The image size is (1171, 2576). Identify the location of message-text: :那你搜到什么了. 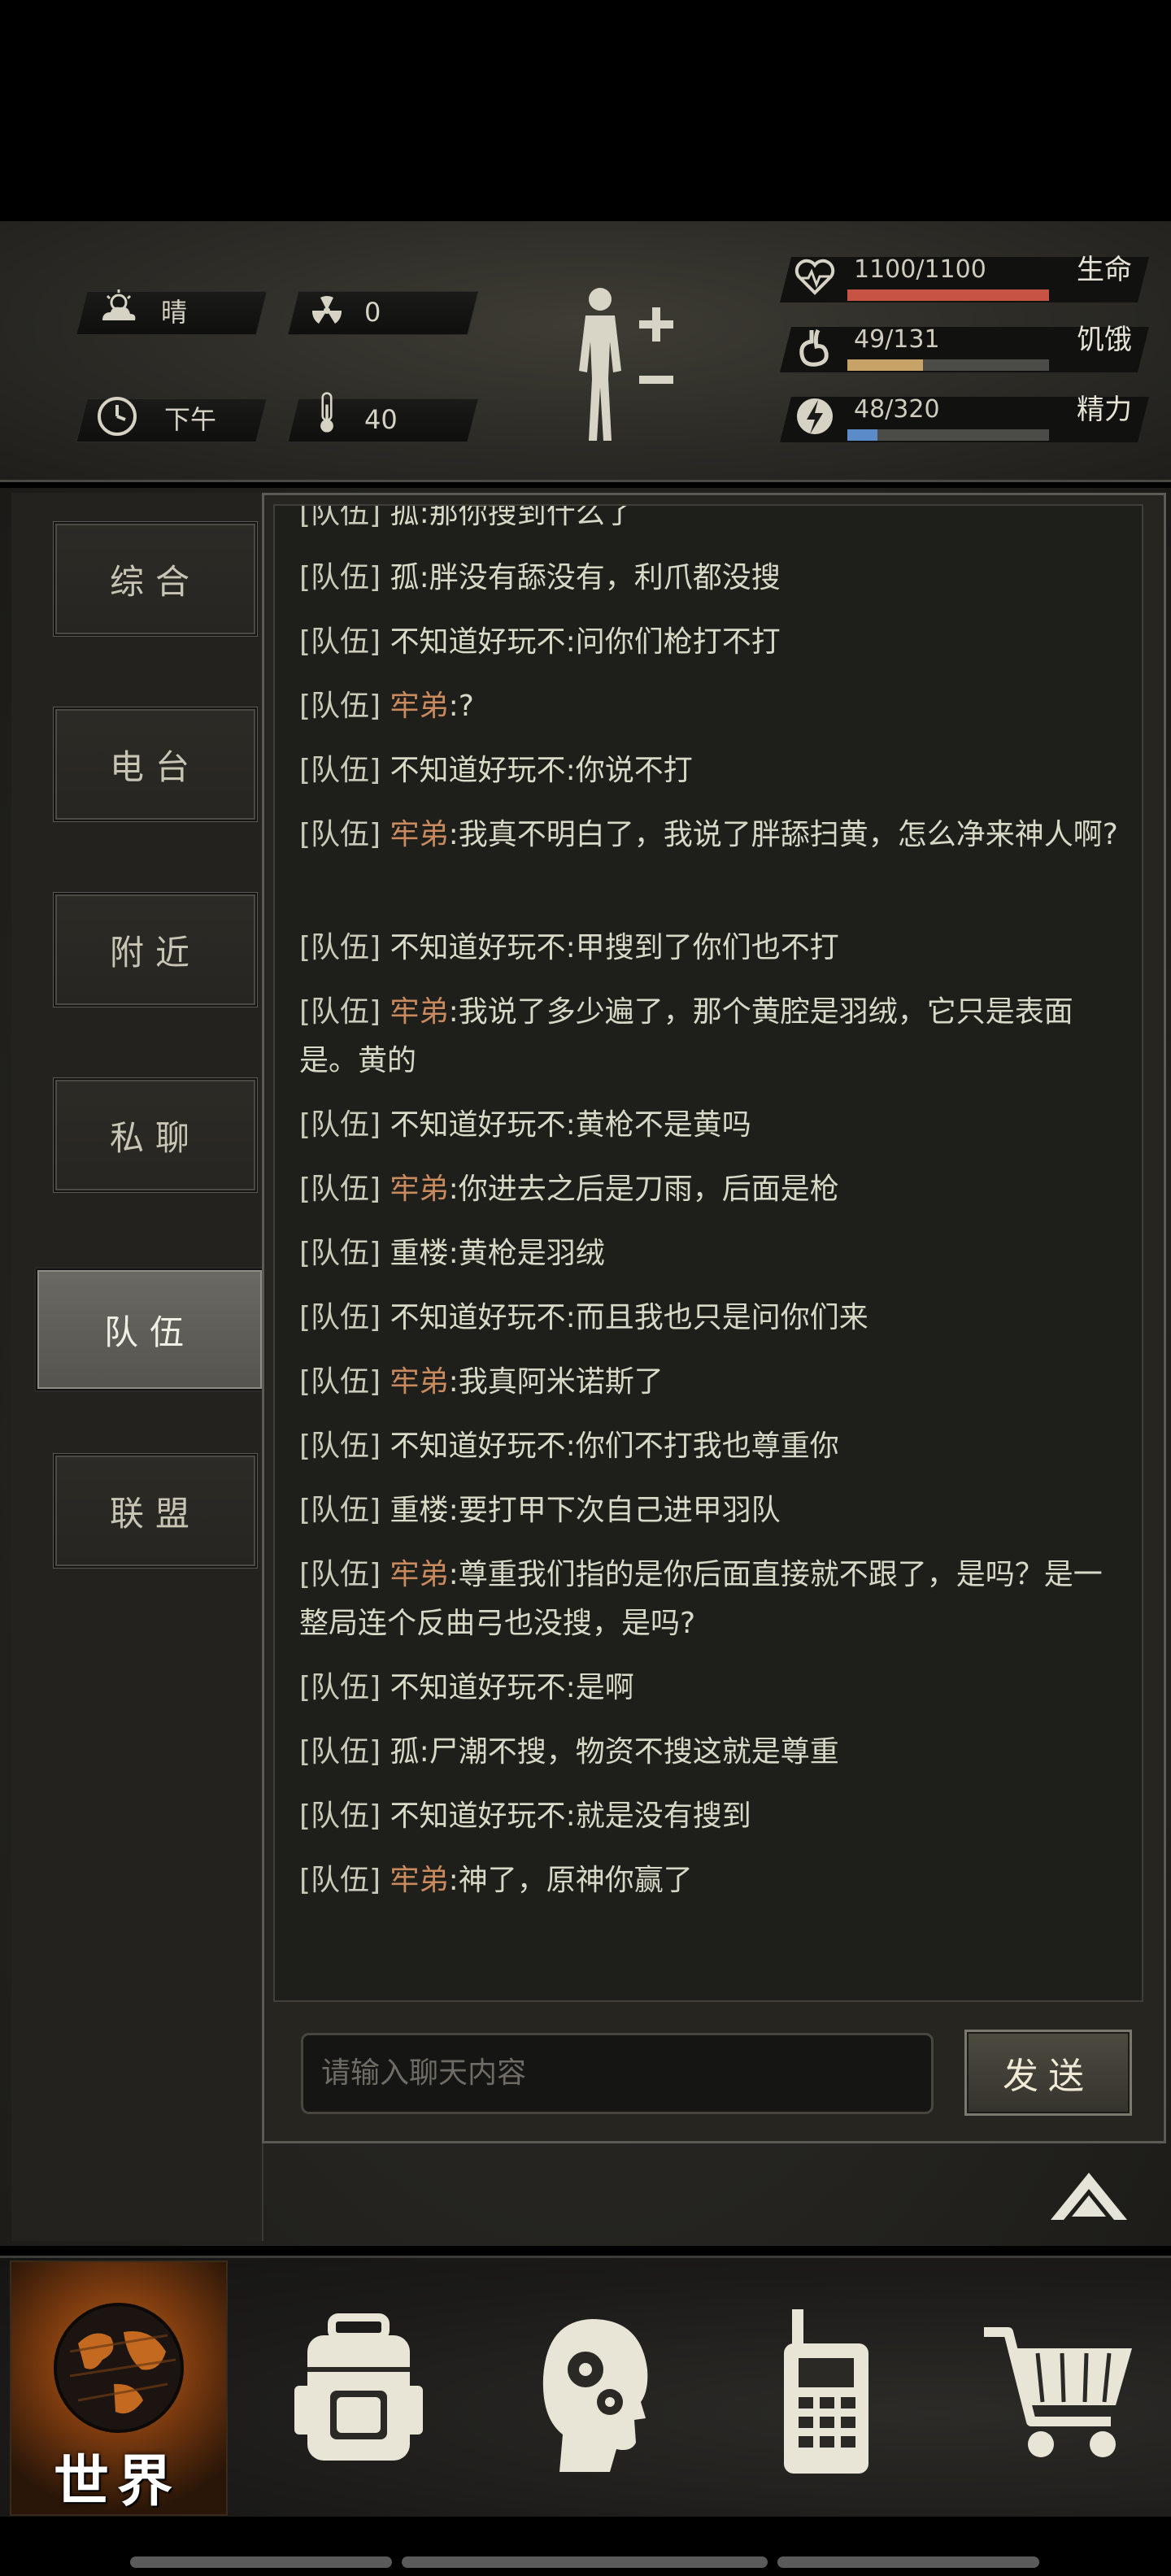
(526, 517).